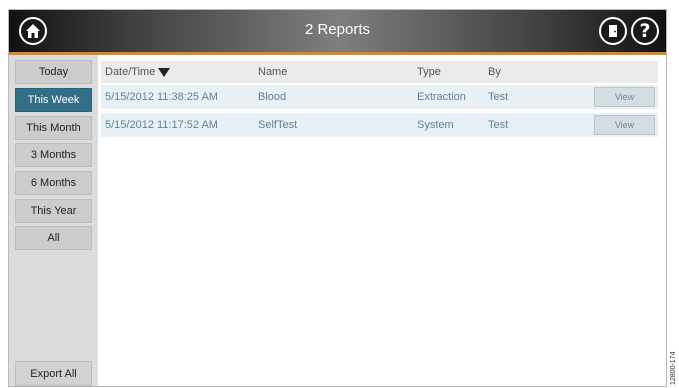 The height and width of the screenshot is (388, 679). I want to click on filter-this-month-button: This Month, so click(53, 128).